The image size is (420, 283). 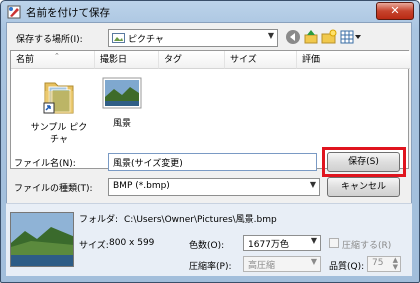 I want to click on filename-label: ファイル名(N):, so click(x=45, y=164).